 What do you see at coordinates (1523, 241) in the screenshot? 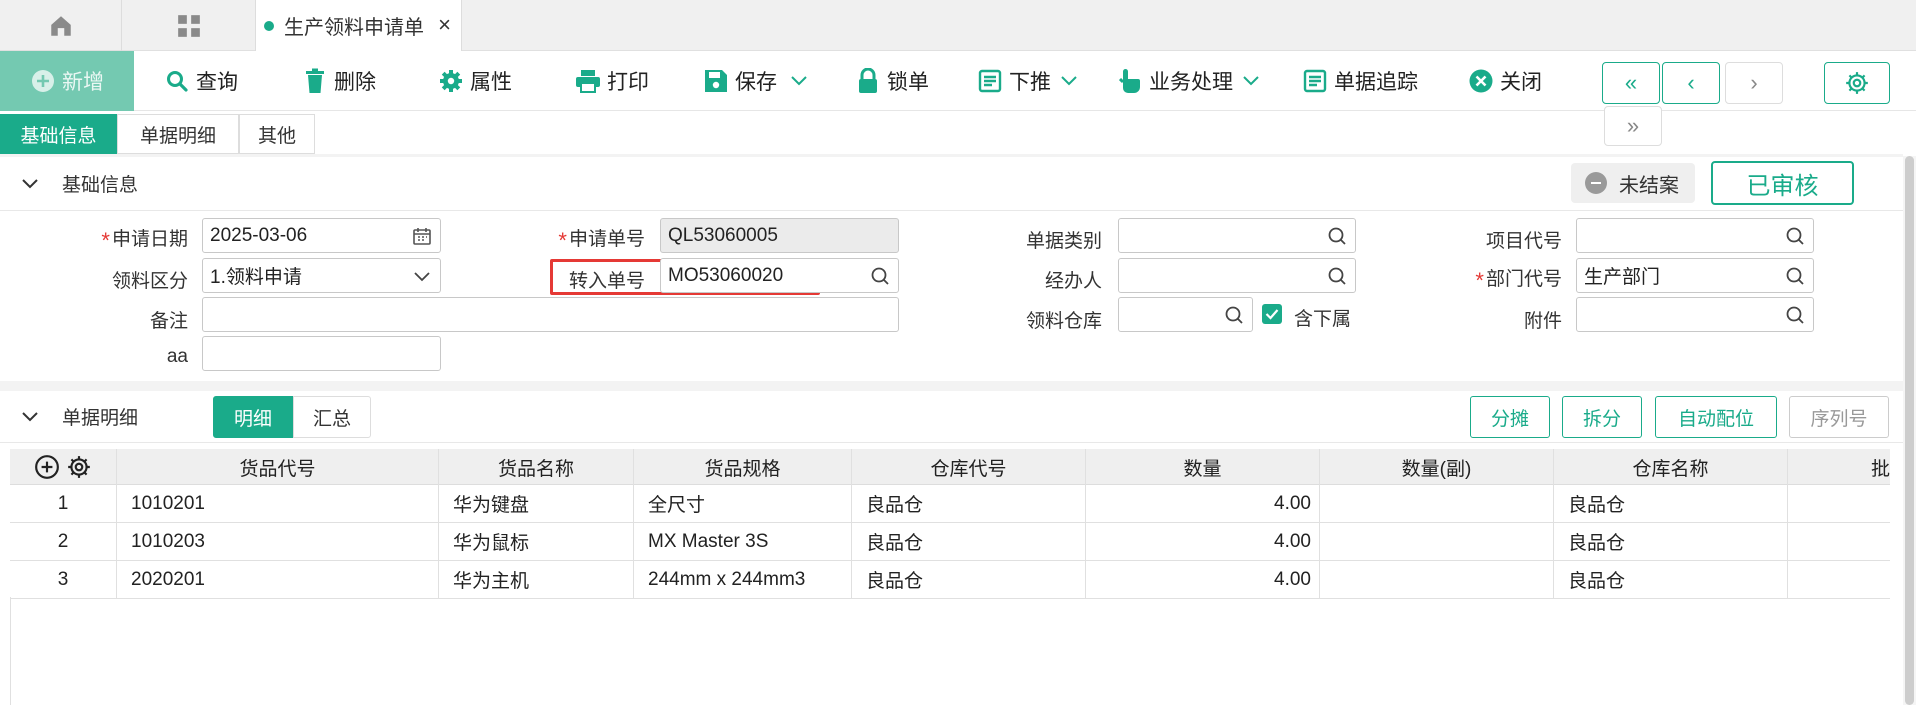
I see `project-code-label: 项目代号` at bounding box center [1523, 241].